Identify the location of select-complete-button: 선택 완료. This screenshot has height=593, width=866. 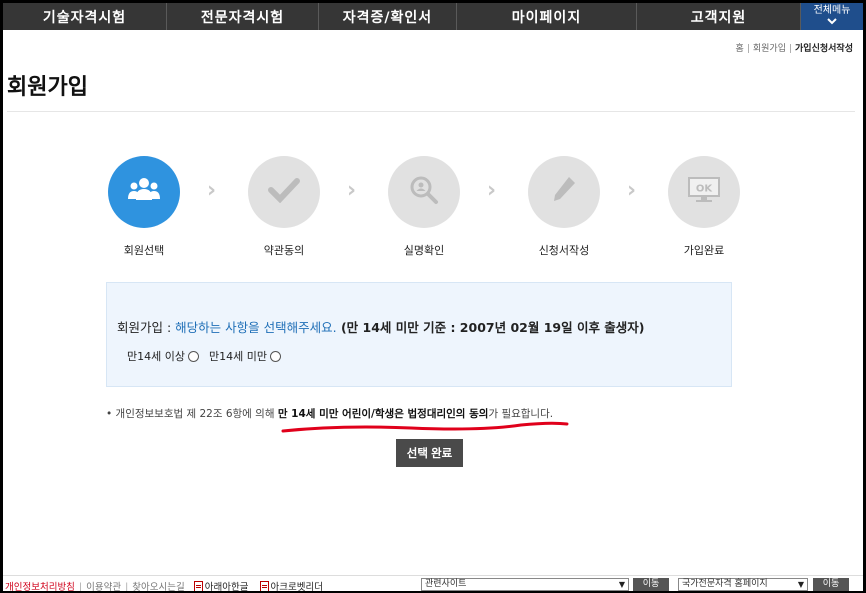
(429, 453).